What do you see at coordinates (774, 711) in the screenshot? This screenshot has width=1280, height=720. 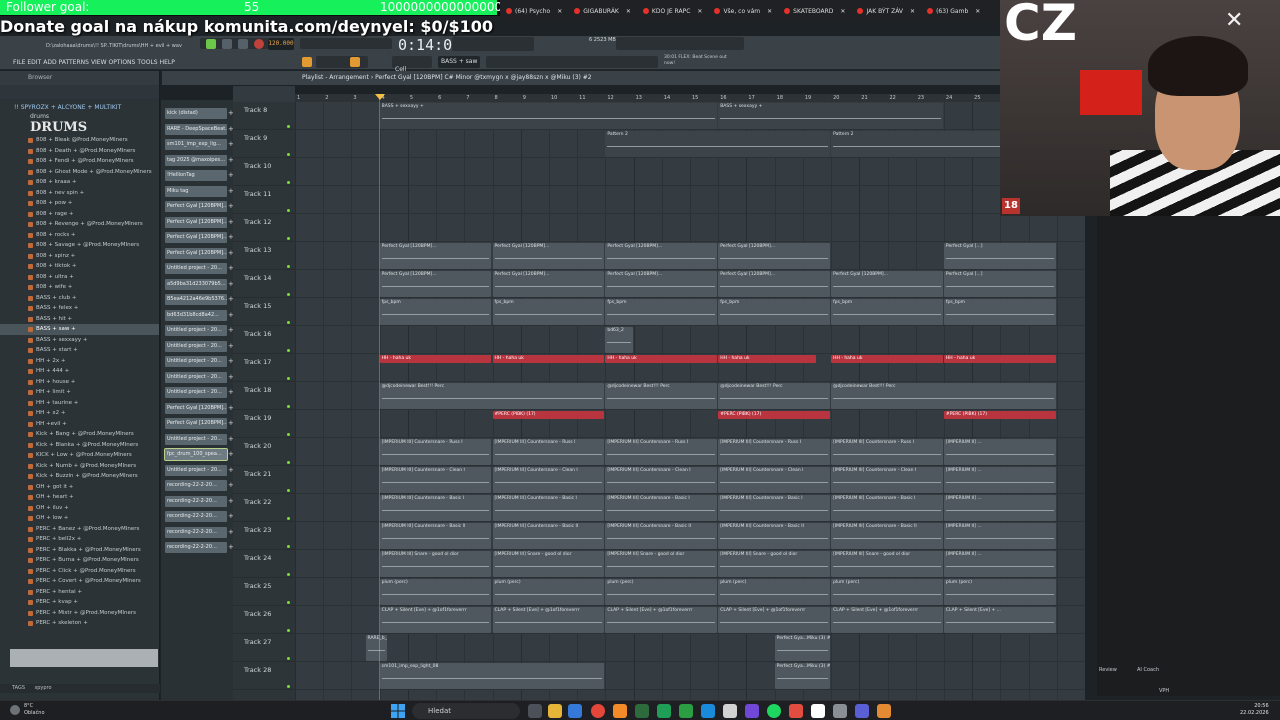 I see `spotify-icon` at bounding box center [774, 711].